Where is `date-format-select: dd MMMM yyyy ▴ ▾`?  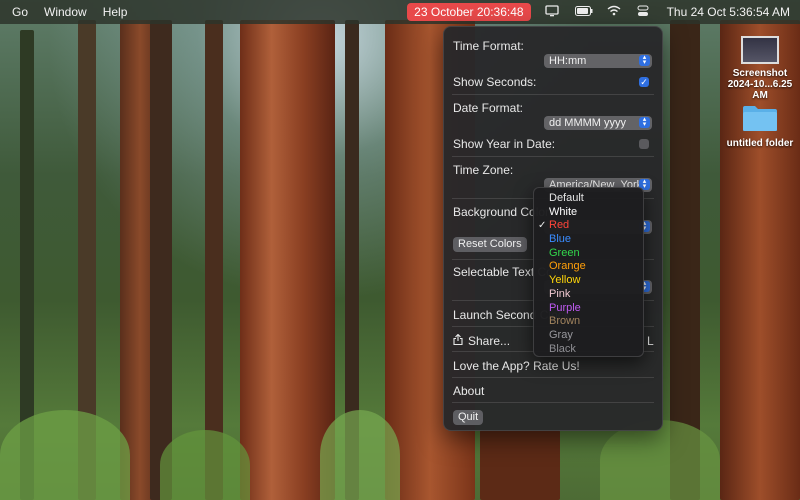 date-format-select: dd MMMM yyyy ▴ ▾ is located at coordinates (598, 123).